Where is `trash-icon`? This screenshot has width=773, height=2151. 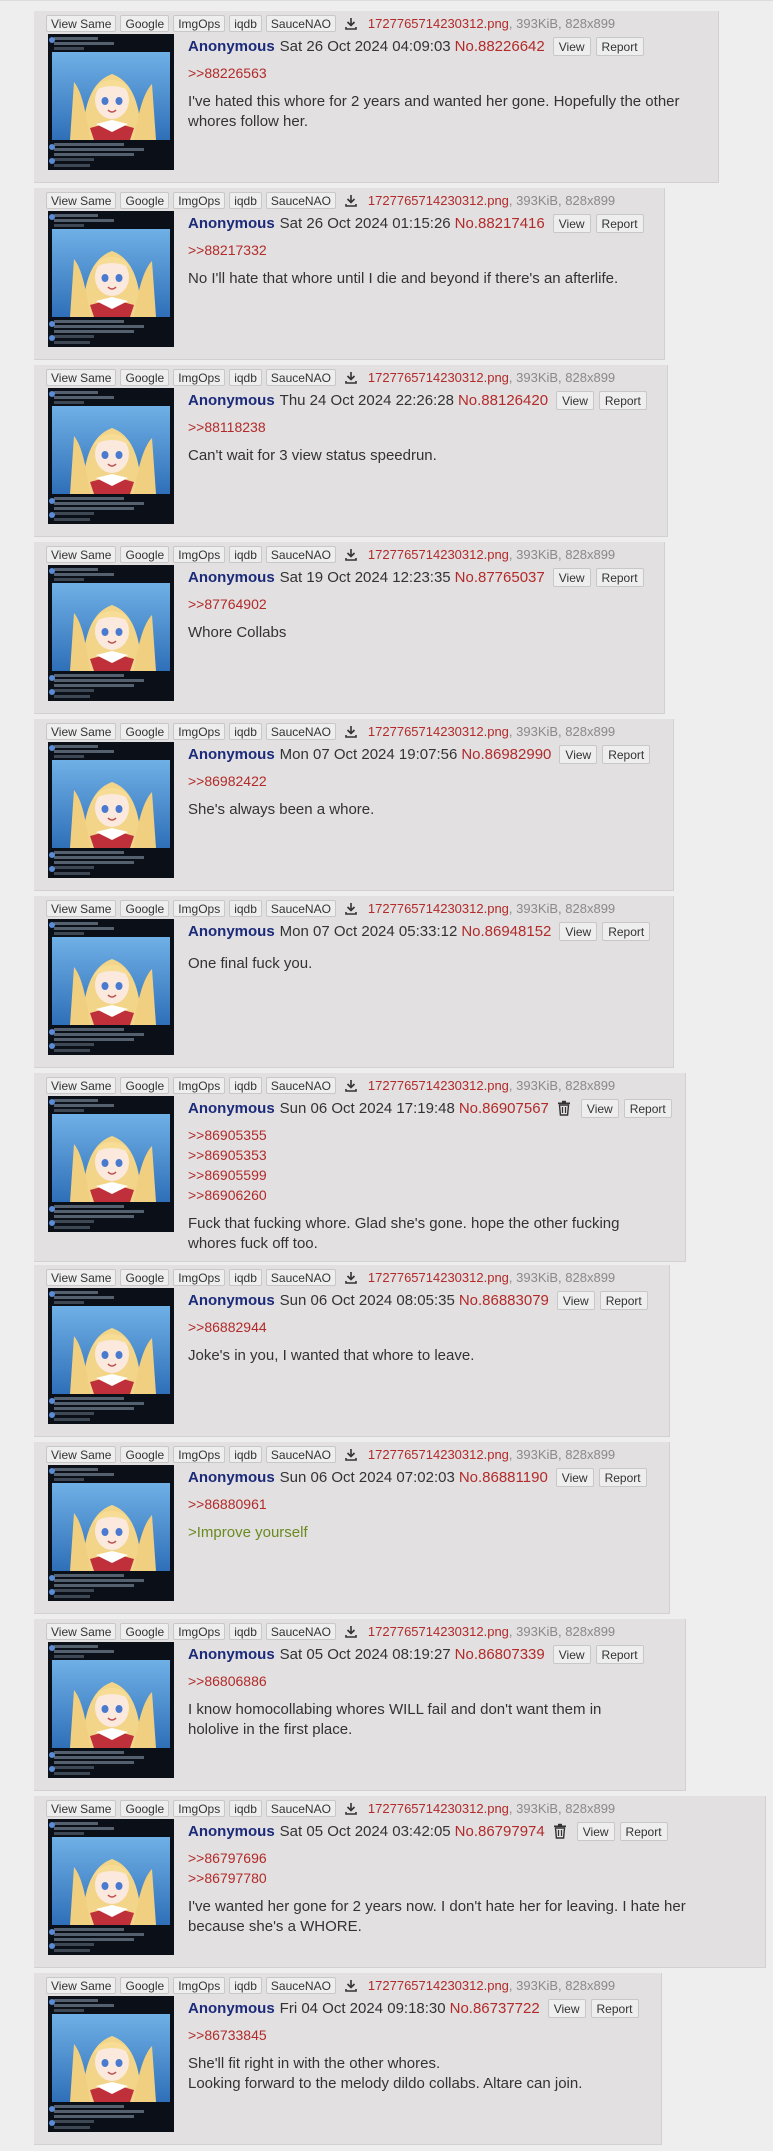
trash-icon is located at coordinates (564, 1108).